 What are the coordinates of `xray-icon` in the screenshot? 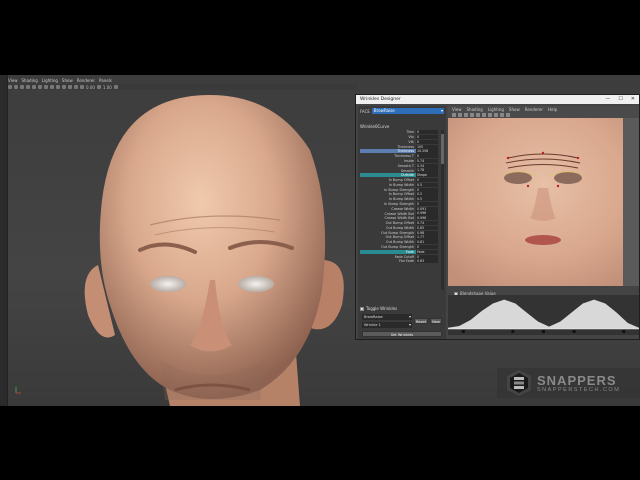 It's located at (58, 87).